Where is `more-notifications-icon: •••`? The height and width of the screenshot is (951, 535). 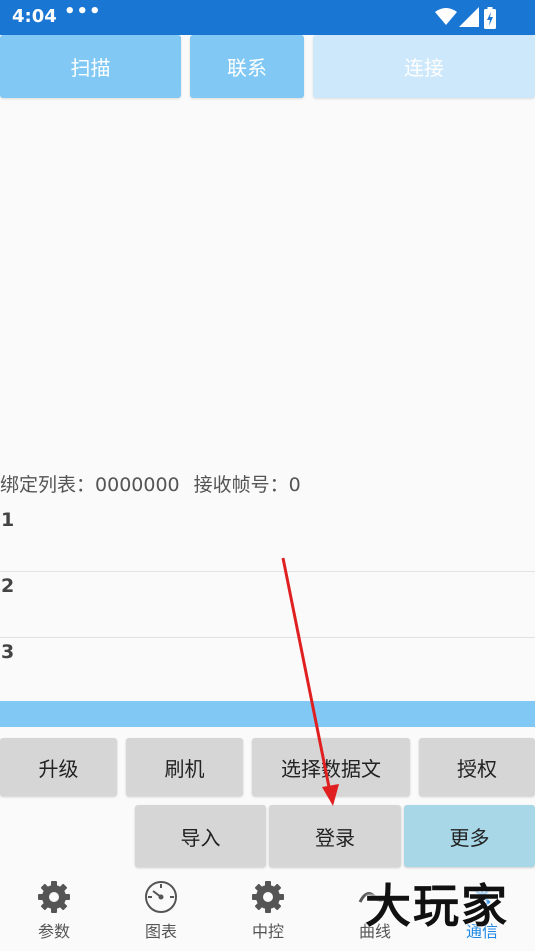 more-notifications-icon: ••• is located at coordinates (83, 11).